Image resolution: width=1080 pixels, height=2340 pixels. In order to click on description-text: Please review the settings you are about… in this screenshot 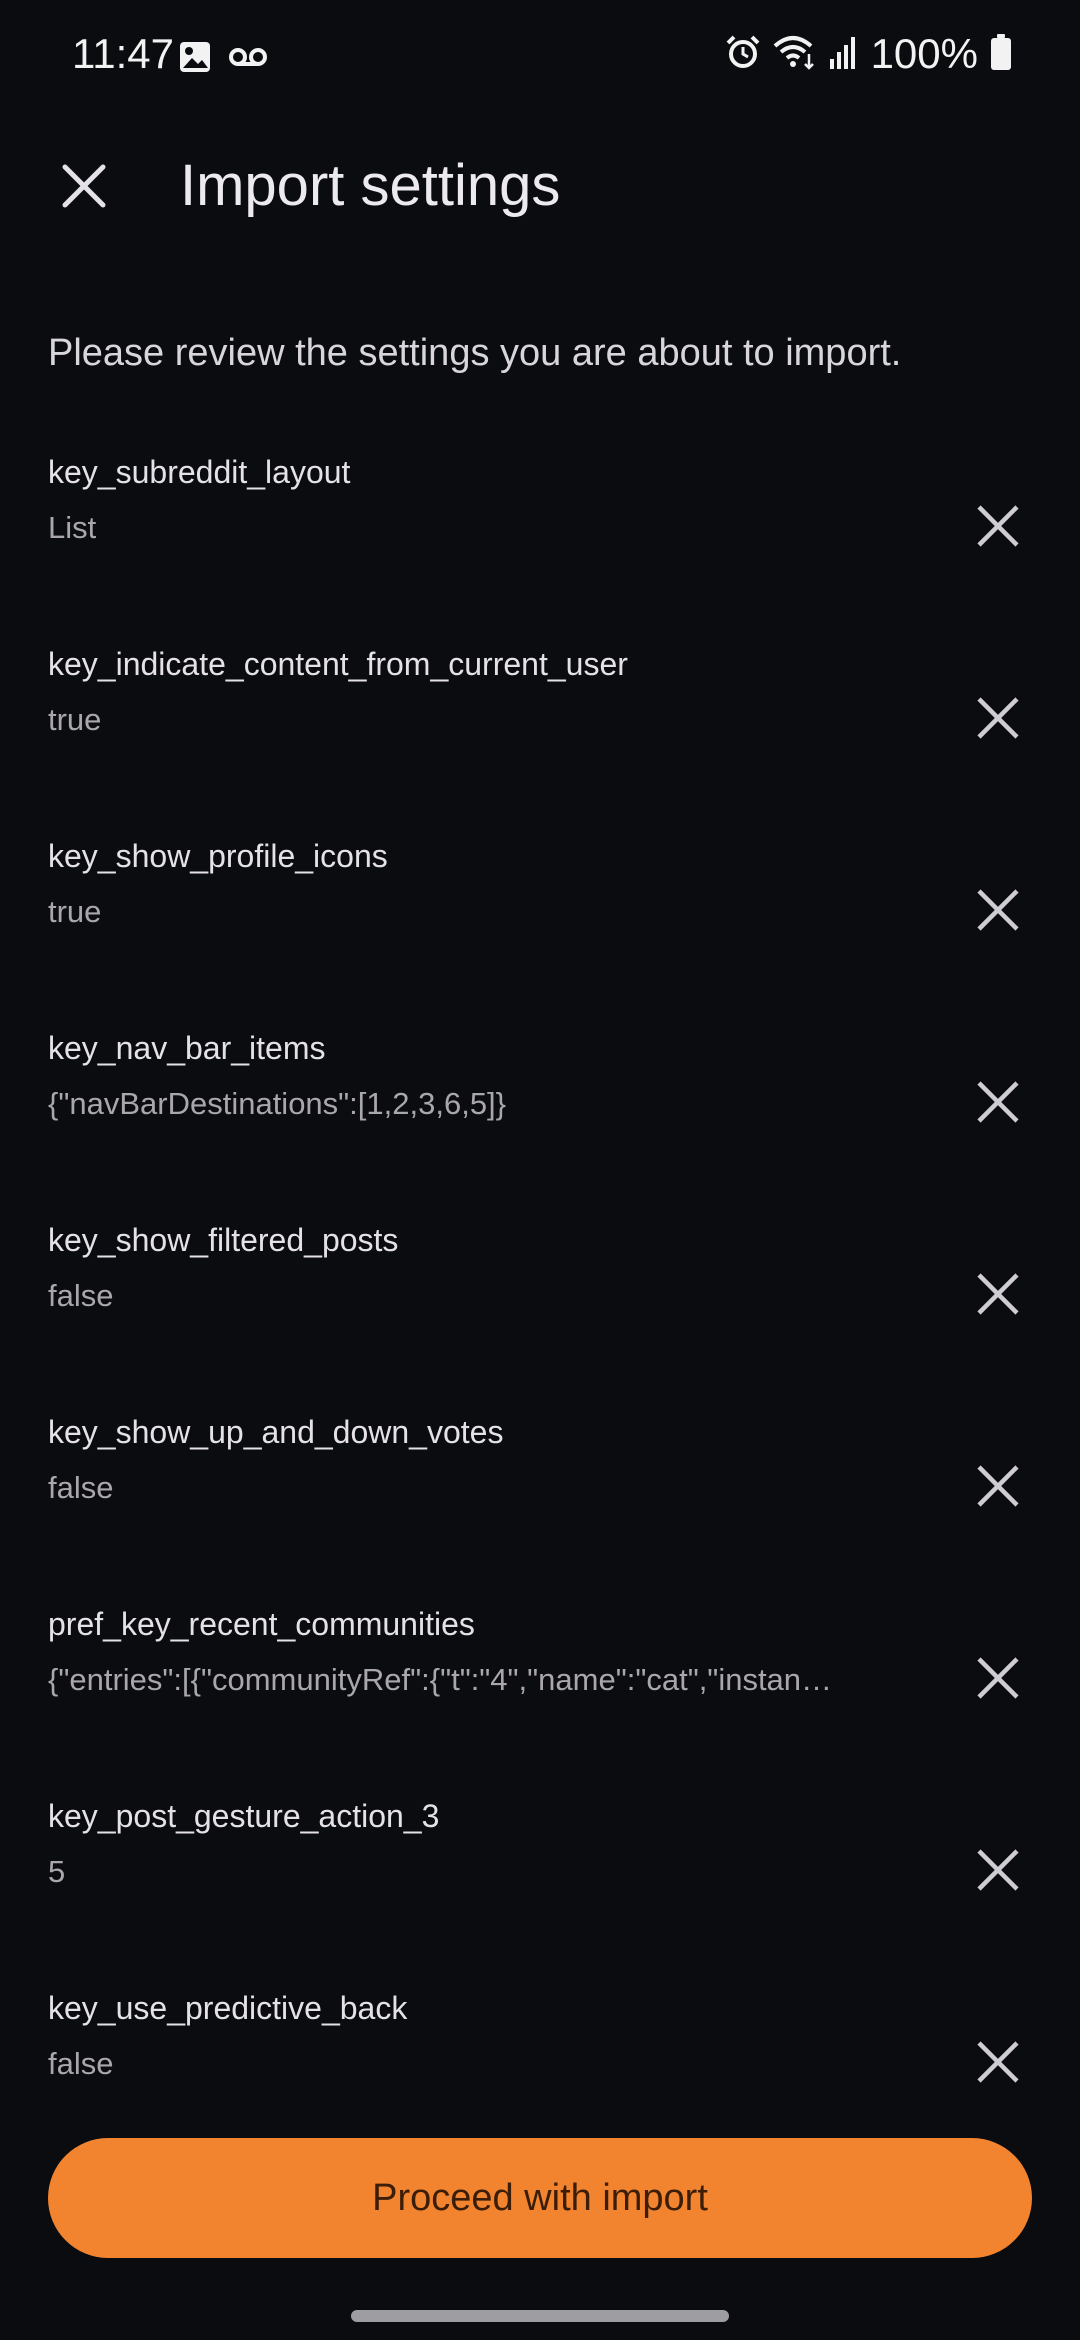, I will do `click(475, 353)`.